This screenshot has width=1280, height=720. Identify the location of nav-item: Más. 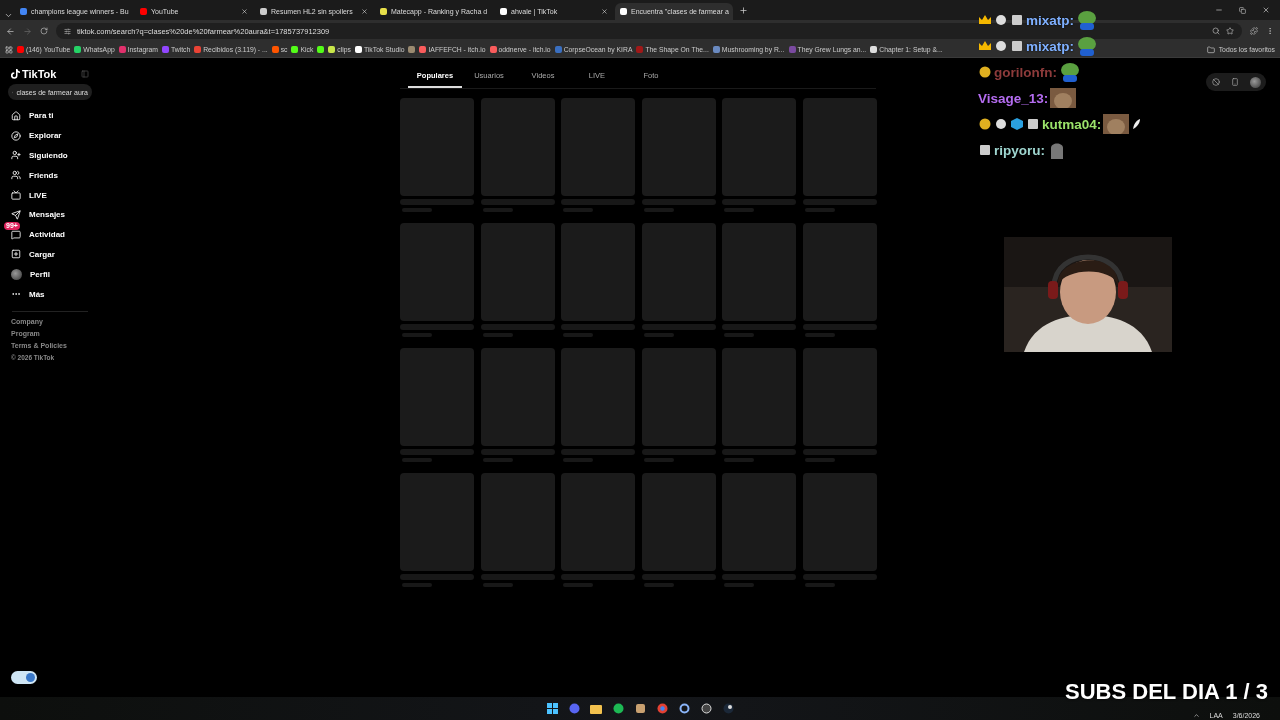
(50, 294).